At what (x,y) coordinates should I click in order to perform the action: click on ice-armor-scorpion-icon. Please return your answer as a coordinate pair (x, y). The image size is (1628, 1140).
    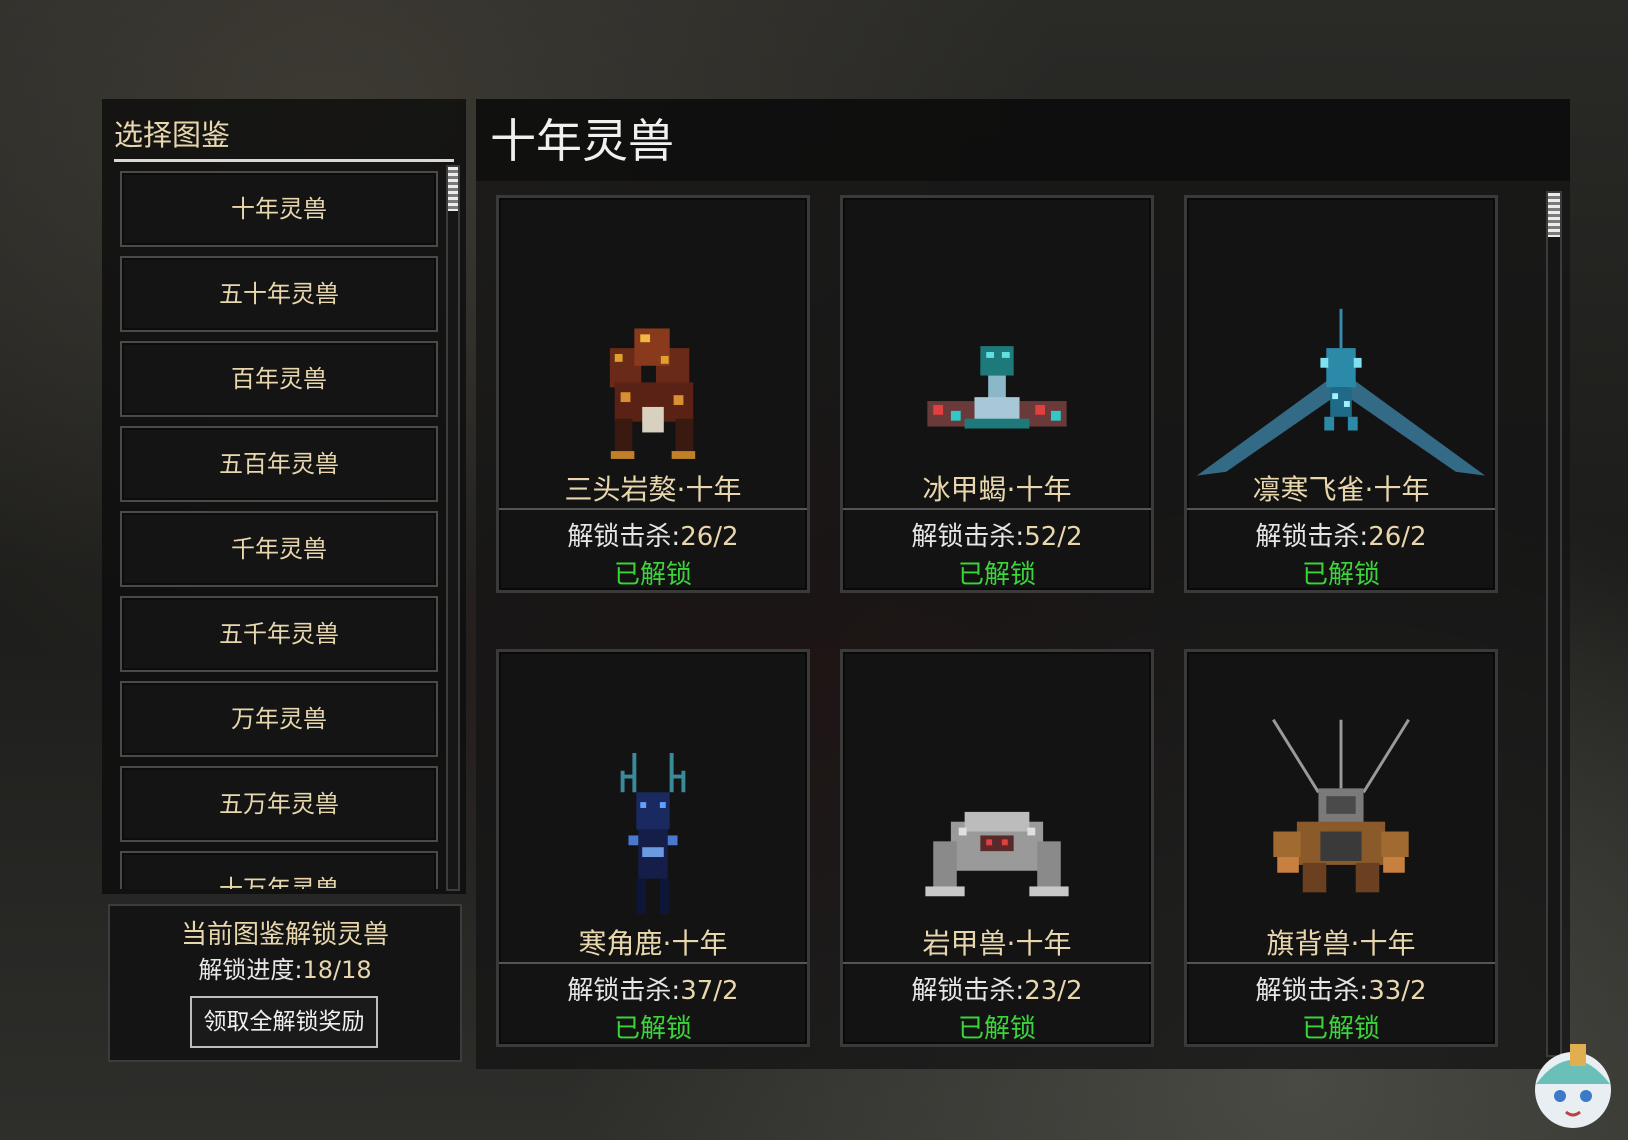
    Looking at the image, I should click on (997, 353).